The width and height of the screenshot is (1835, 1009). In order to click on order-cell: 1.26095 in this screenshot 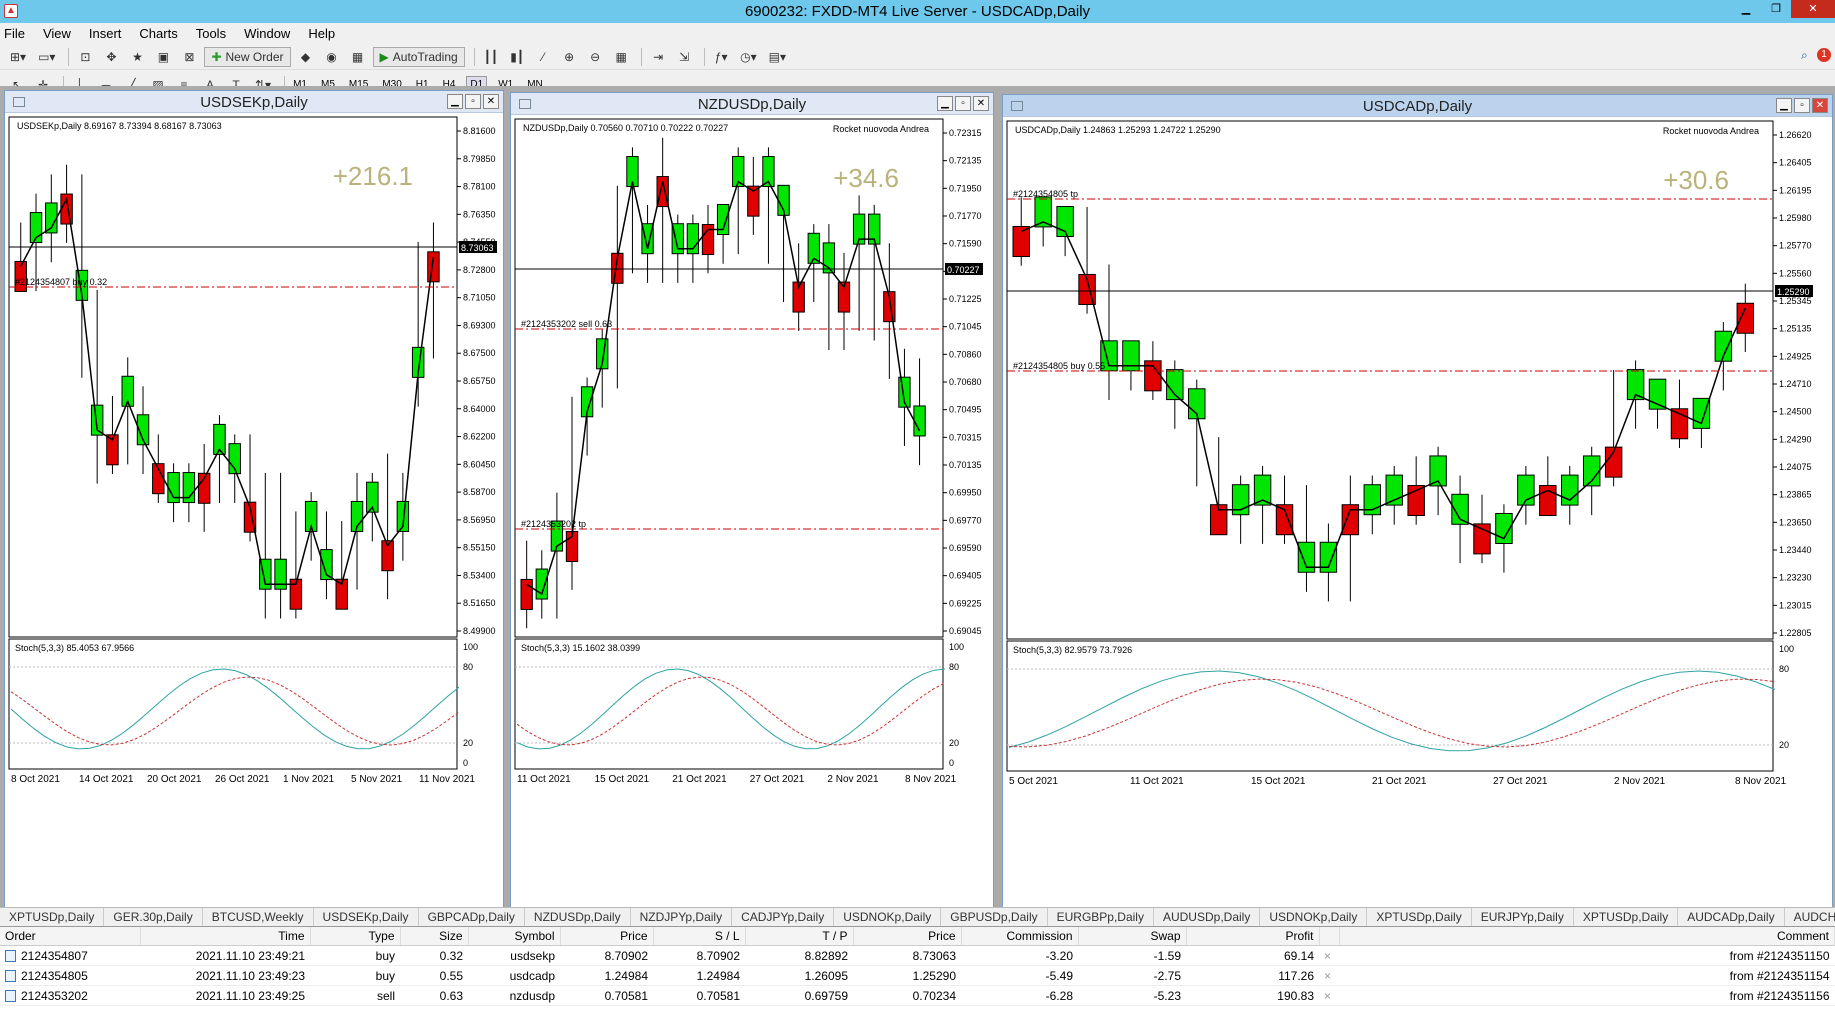, I will do `click(799, 975)`.